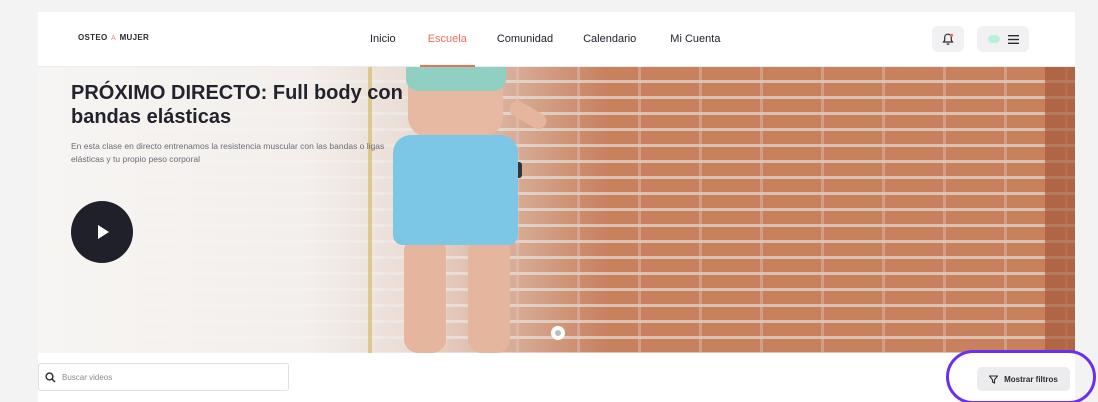 Image resolution: width=1098 pixels, height=402 pixels. I want to click on play-icon, so click(103, 232).